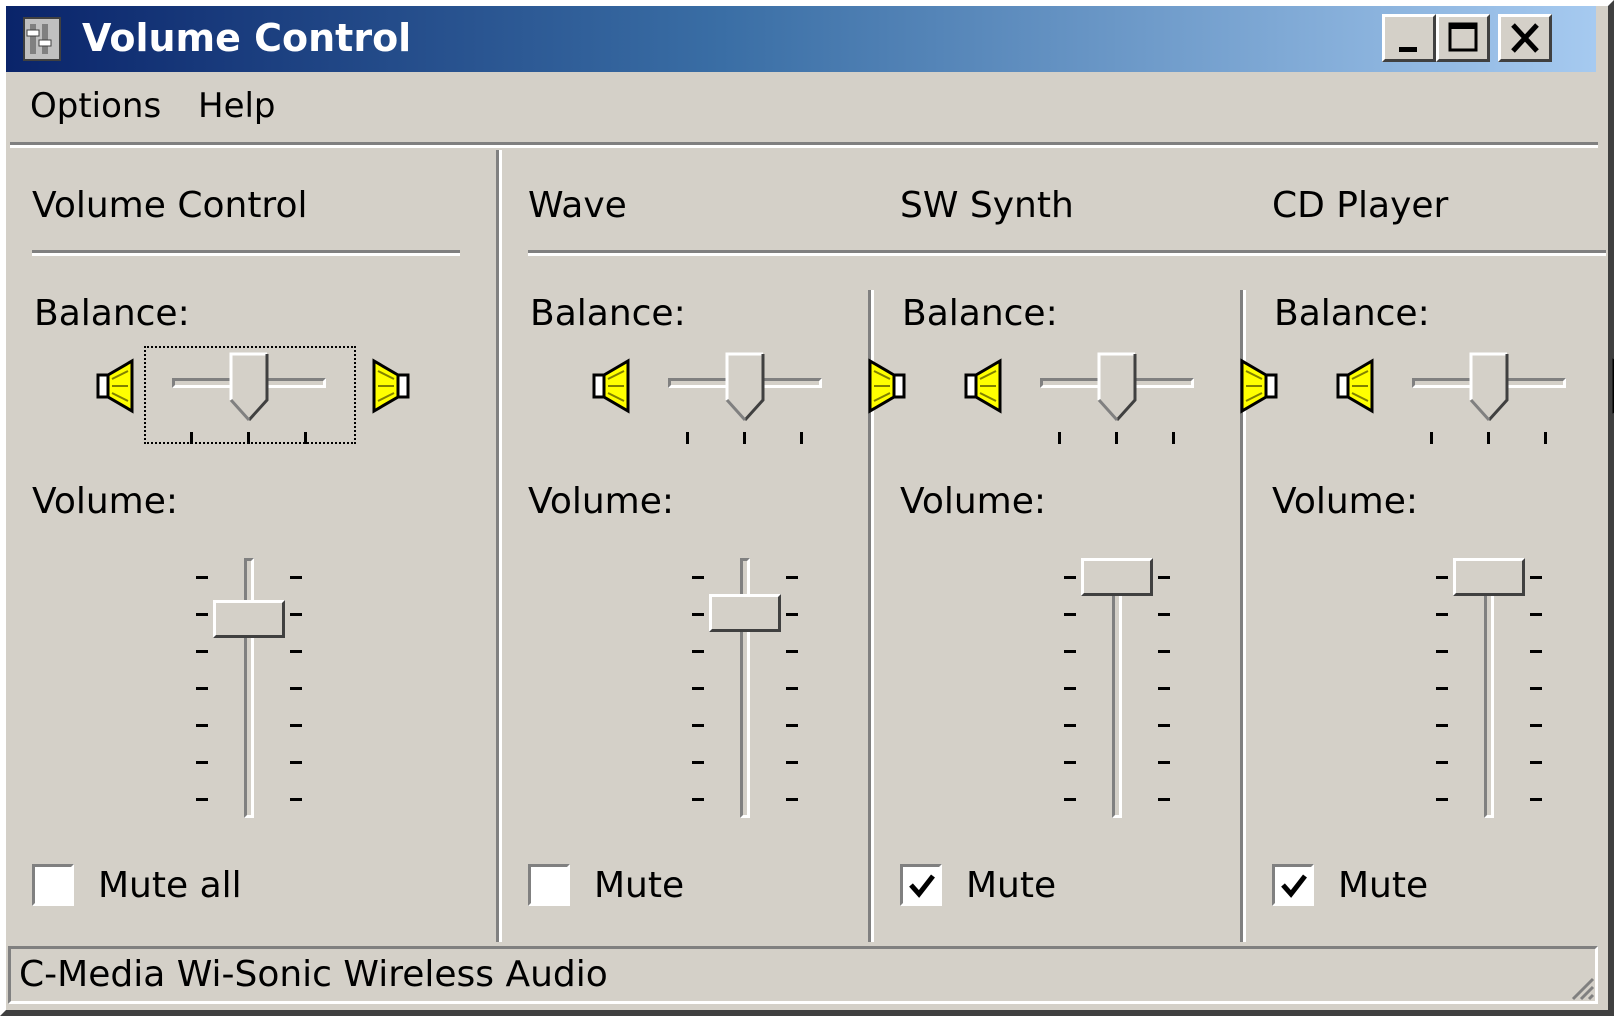 Image resolution: width=1614 pixels, height=1016 pixels. I want to click on channel-2-title: SW Synth, so click(987, 205).